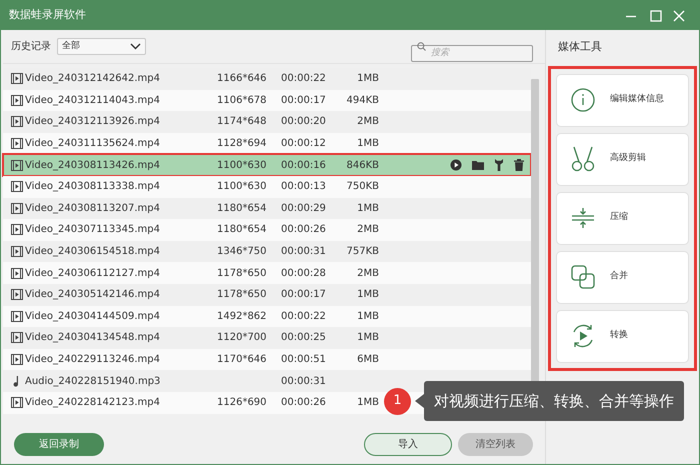 The image size is (700, 465). I want to click on info-icon, so click(583, 100).